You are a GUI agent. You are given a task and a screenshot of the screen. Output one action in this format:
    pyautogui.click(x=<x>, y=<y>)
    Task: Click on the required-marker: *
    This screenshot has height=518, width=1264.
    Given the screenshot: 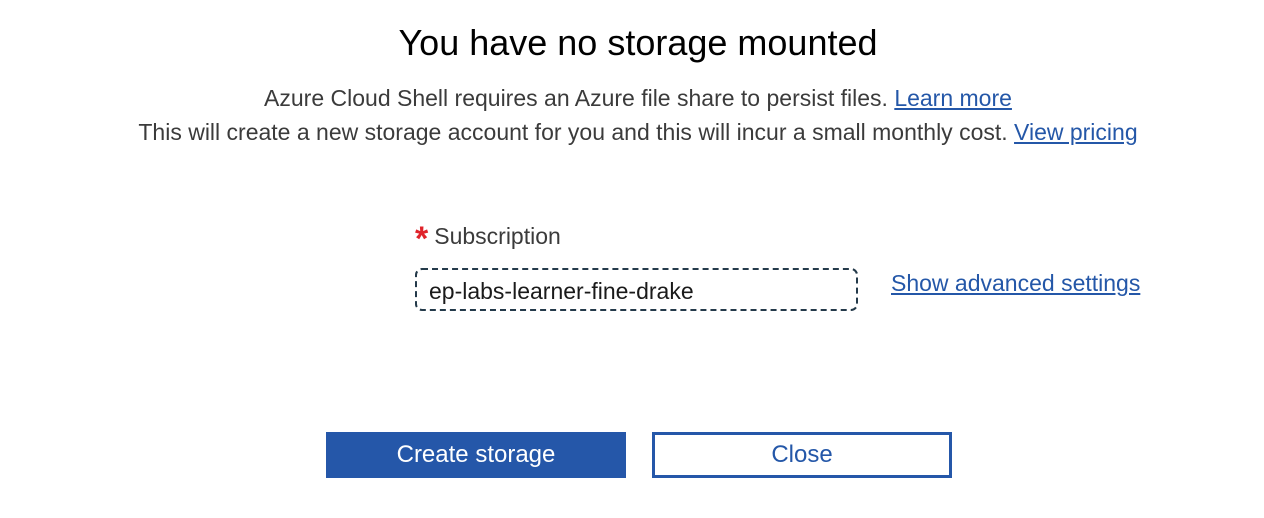 What is the action you would take?
    pyautogui.click(x=422, y=239)
    